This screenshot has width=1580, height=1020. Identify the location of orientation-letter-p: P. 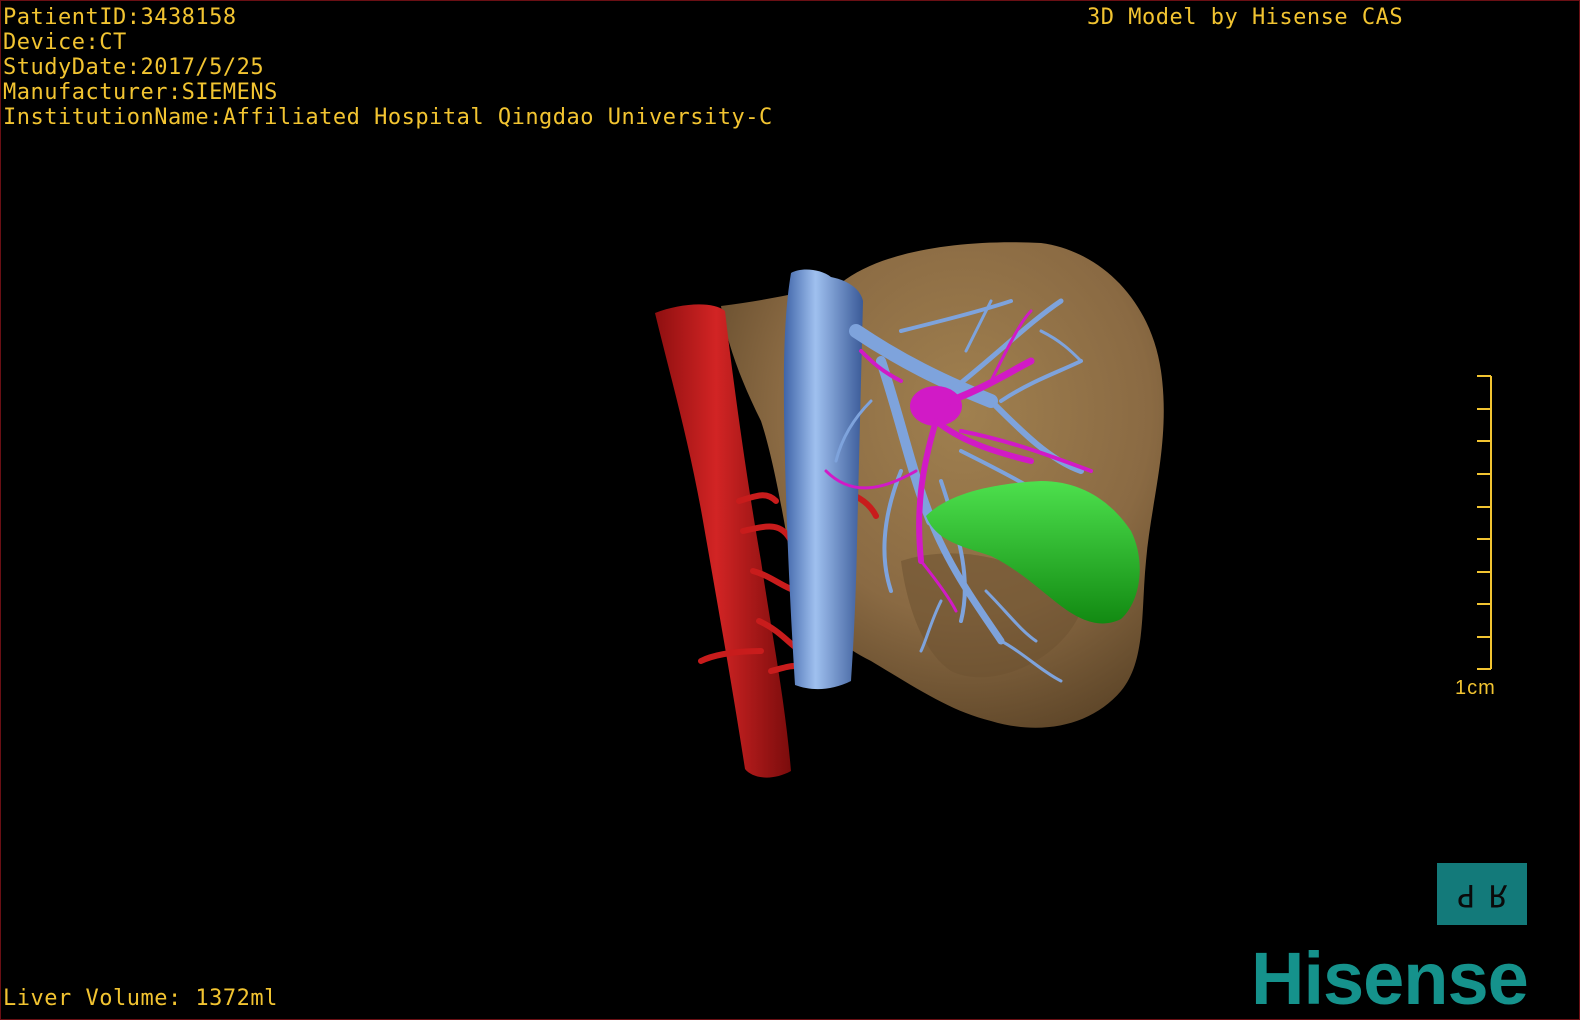
(1465, 894).